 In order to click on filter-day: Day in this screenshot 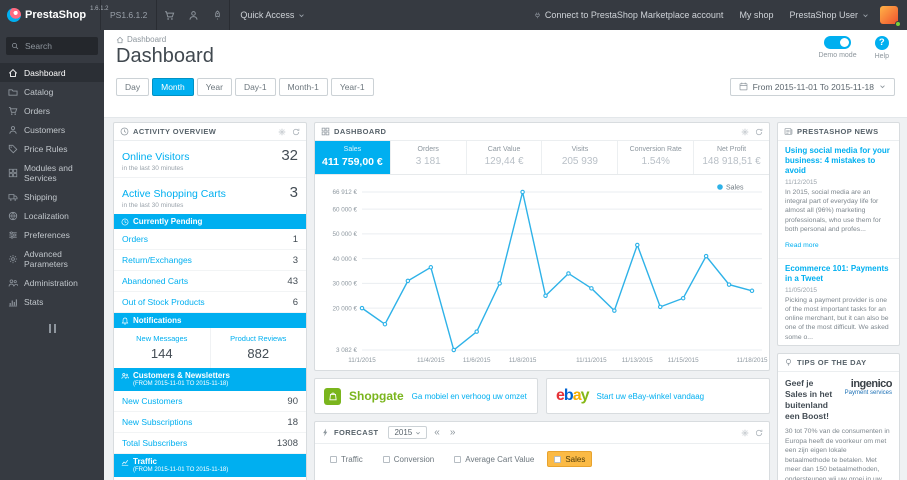, I will do `click(133, 87)`.